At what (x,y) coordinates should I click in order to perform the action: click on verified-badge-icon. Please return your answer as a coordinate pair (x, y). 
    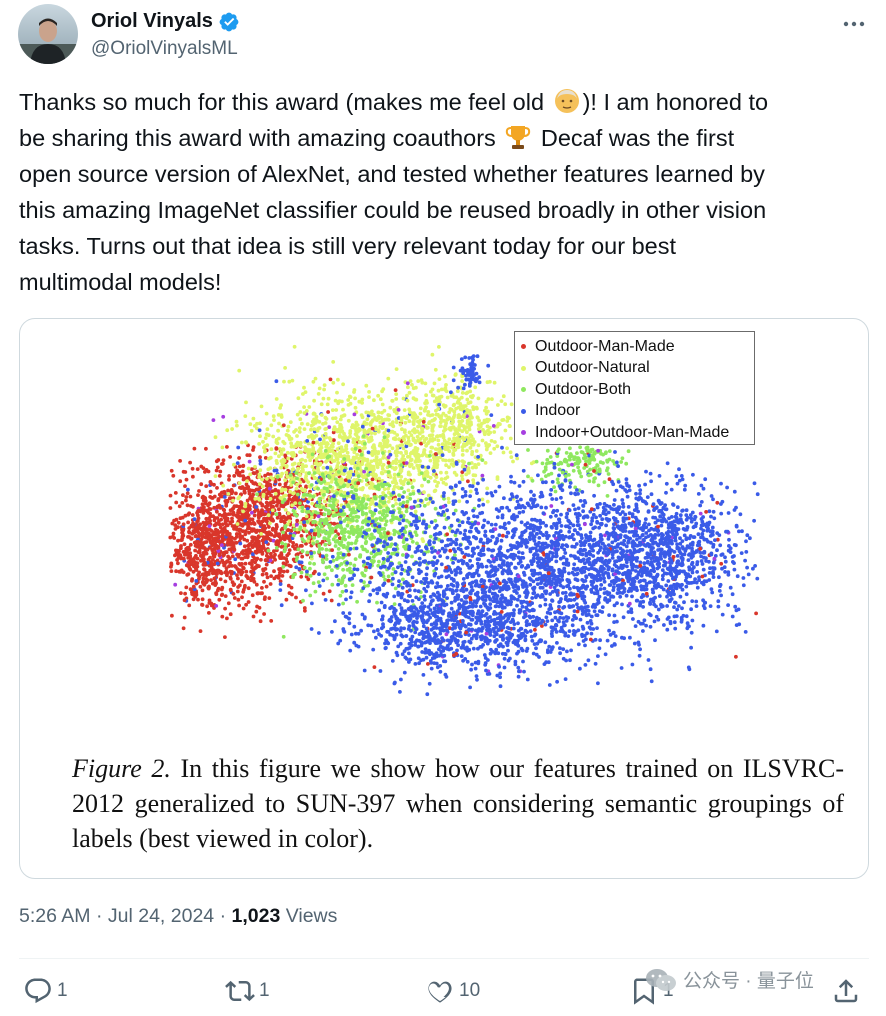
    Looking at the image, I should click on (229, 21).